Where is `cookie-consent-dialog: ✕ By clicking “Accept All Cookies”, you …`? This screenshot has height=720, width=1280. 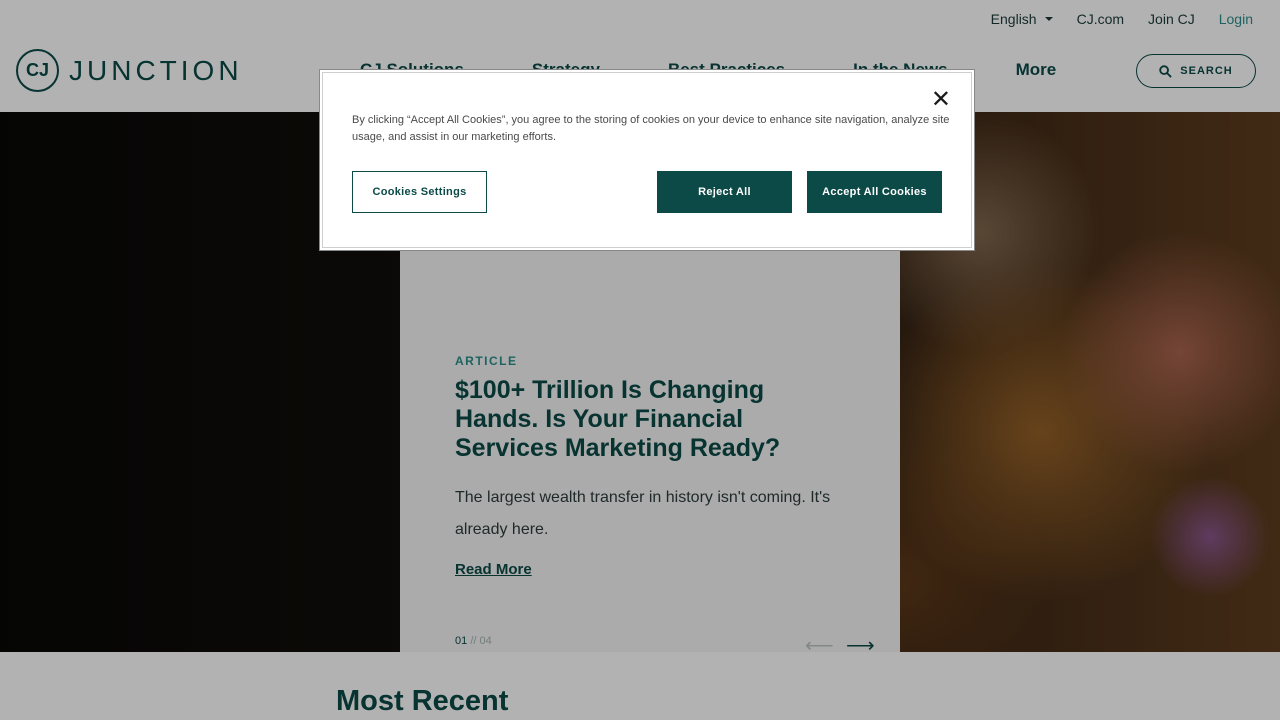 cookie-consent-dialog: ✕ By clicking “Accept All Cookies”, you … is located at coordinates (647, 160).